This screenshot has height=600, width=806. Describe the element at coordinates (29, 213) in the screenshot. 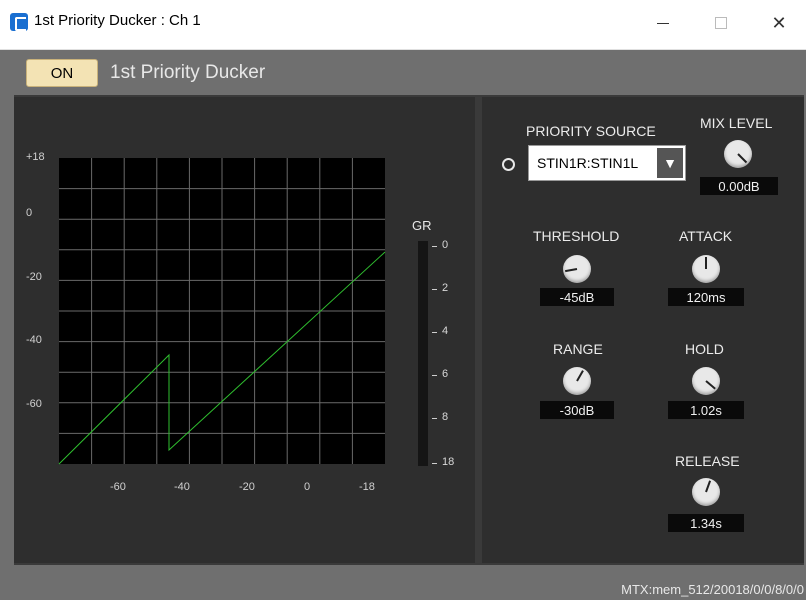

I see `y-tick-label: 0` at that location.